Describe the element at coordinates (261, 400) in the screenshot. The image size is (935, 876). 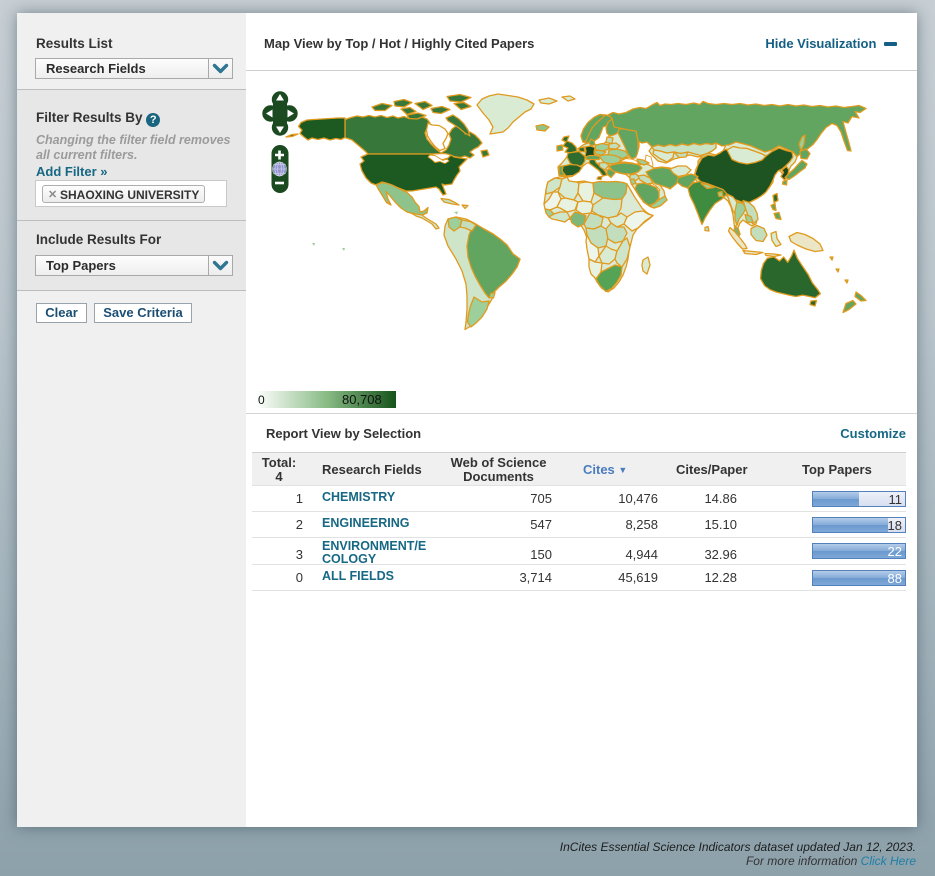
I see `svg-text: 0` at that location.